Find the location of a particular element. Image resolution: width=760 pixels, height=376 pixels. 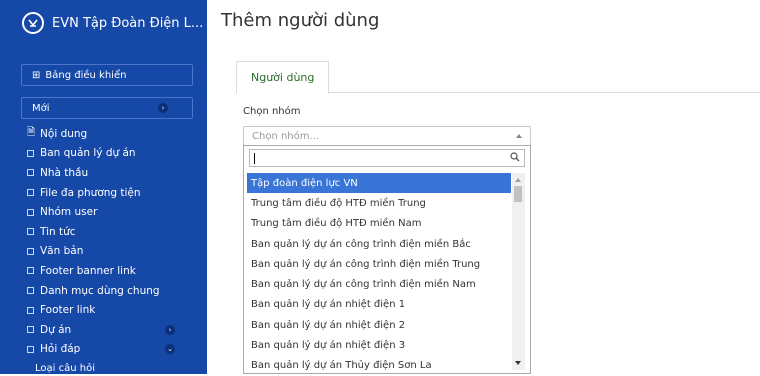

sidebar-item-label: Ban quản lý dự án is located at coordinates (88, 153).